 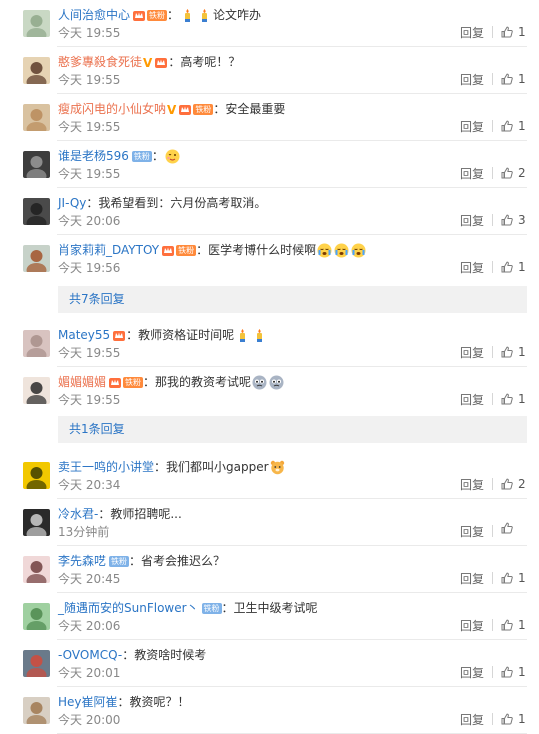 What do you see at coordinates (513, 220) in the screenshot?
I see `like-button: 3` at bounding box center [513, 220].